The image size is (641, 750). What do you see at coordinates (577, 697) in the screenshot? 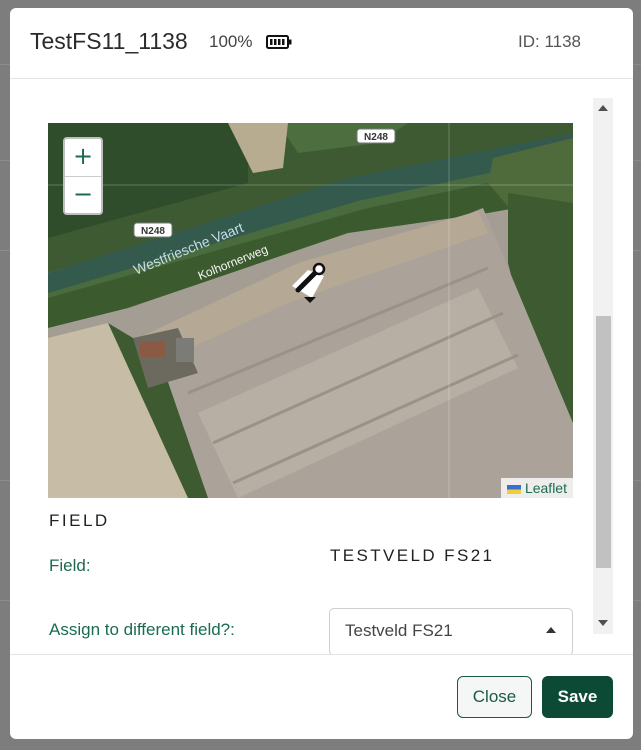
I see `save-button: Save` at bounding box center [577, 697].